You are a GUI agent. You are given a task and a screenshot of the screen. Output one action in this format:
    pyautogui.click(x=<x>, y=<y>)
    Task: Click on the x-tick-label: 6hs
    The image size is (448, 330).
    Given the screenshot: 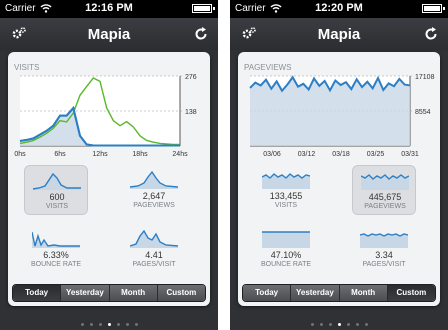 What is the action you would take?
    pyautogui.click(x=60, y=154)
    